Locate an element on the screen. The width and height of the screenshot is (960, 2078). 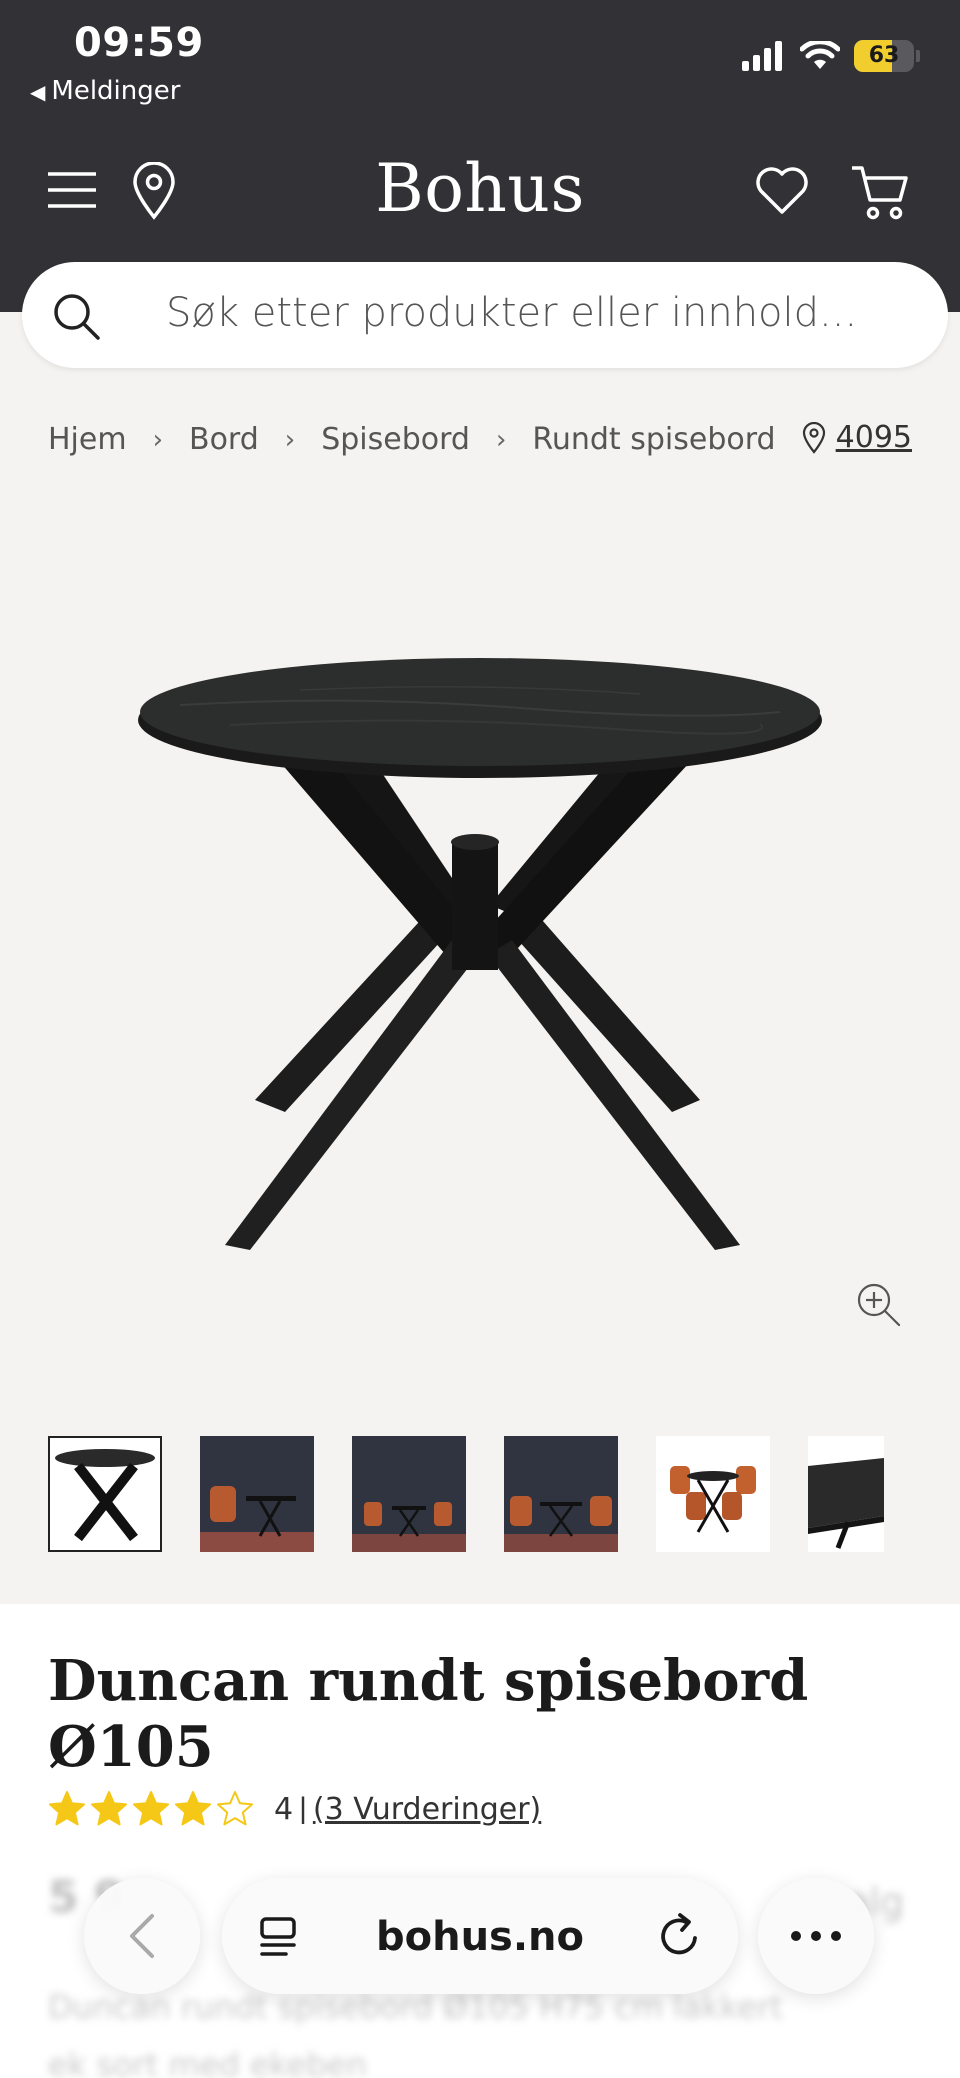
browser-more-button is located at coordinates (816, 1936).